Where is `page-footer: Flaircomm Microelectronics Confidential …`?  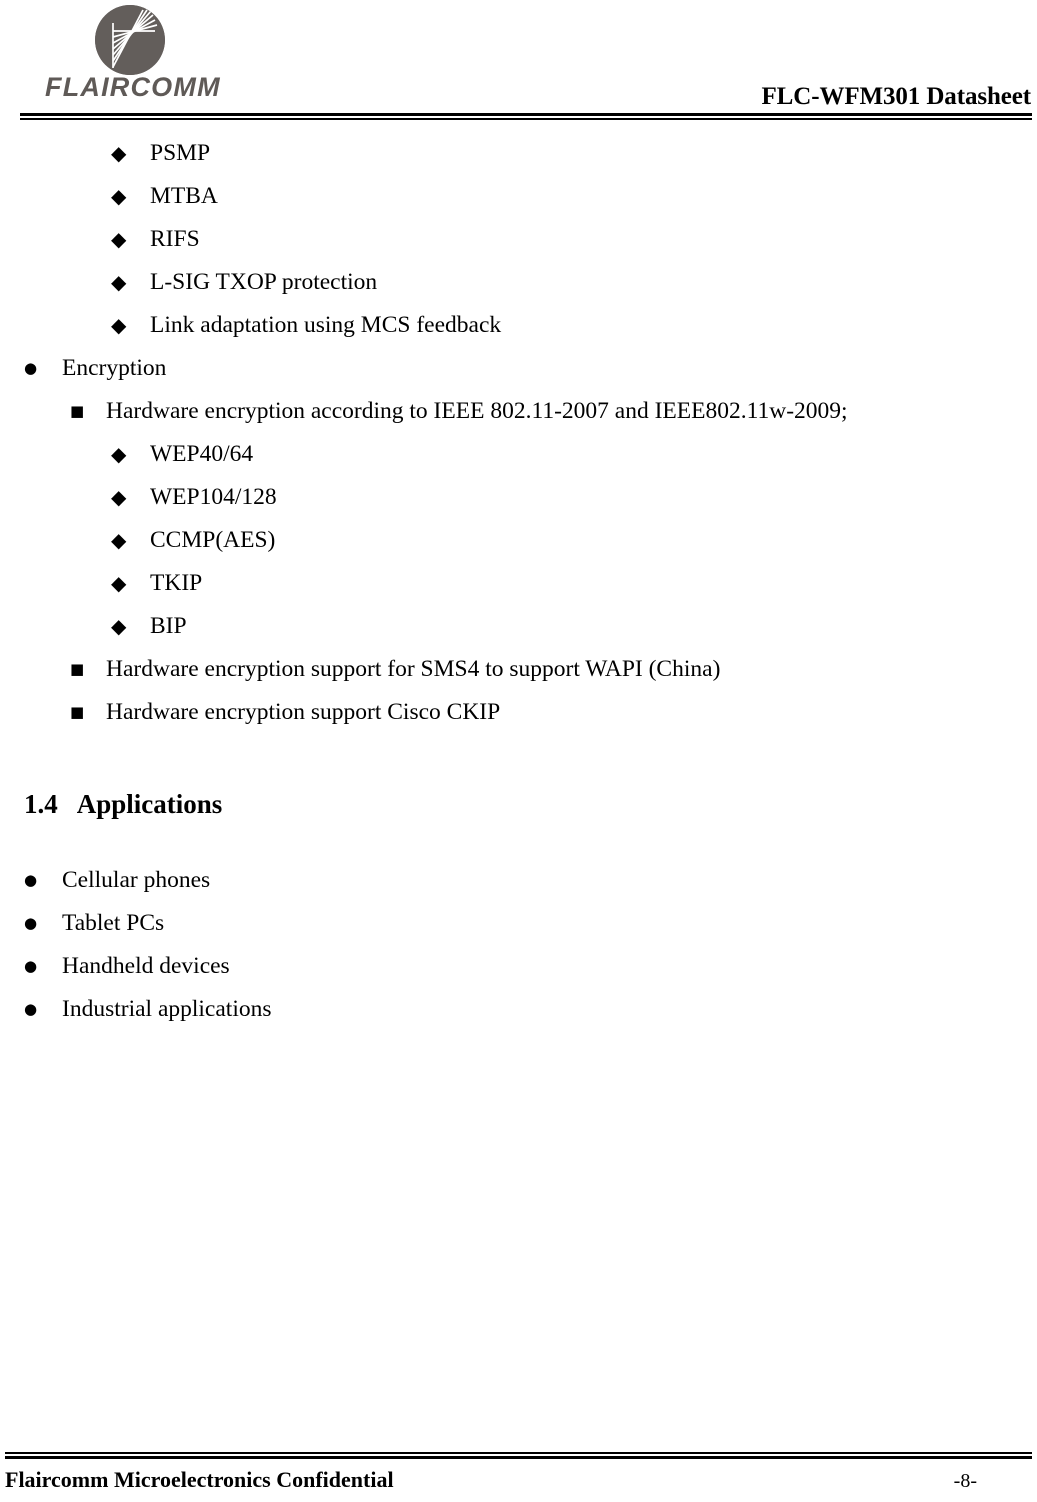 page-footer: Flaircomm Microelectronics Confidential … is located at coordinates (518, 1471).